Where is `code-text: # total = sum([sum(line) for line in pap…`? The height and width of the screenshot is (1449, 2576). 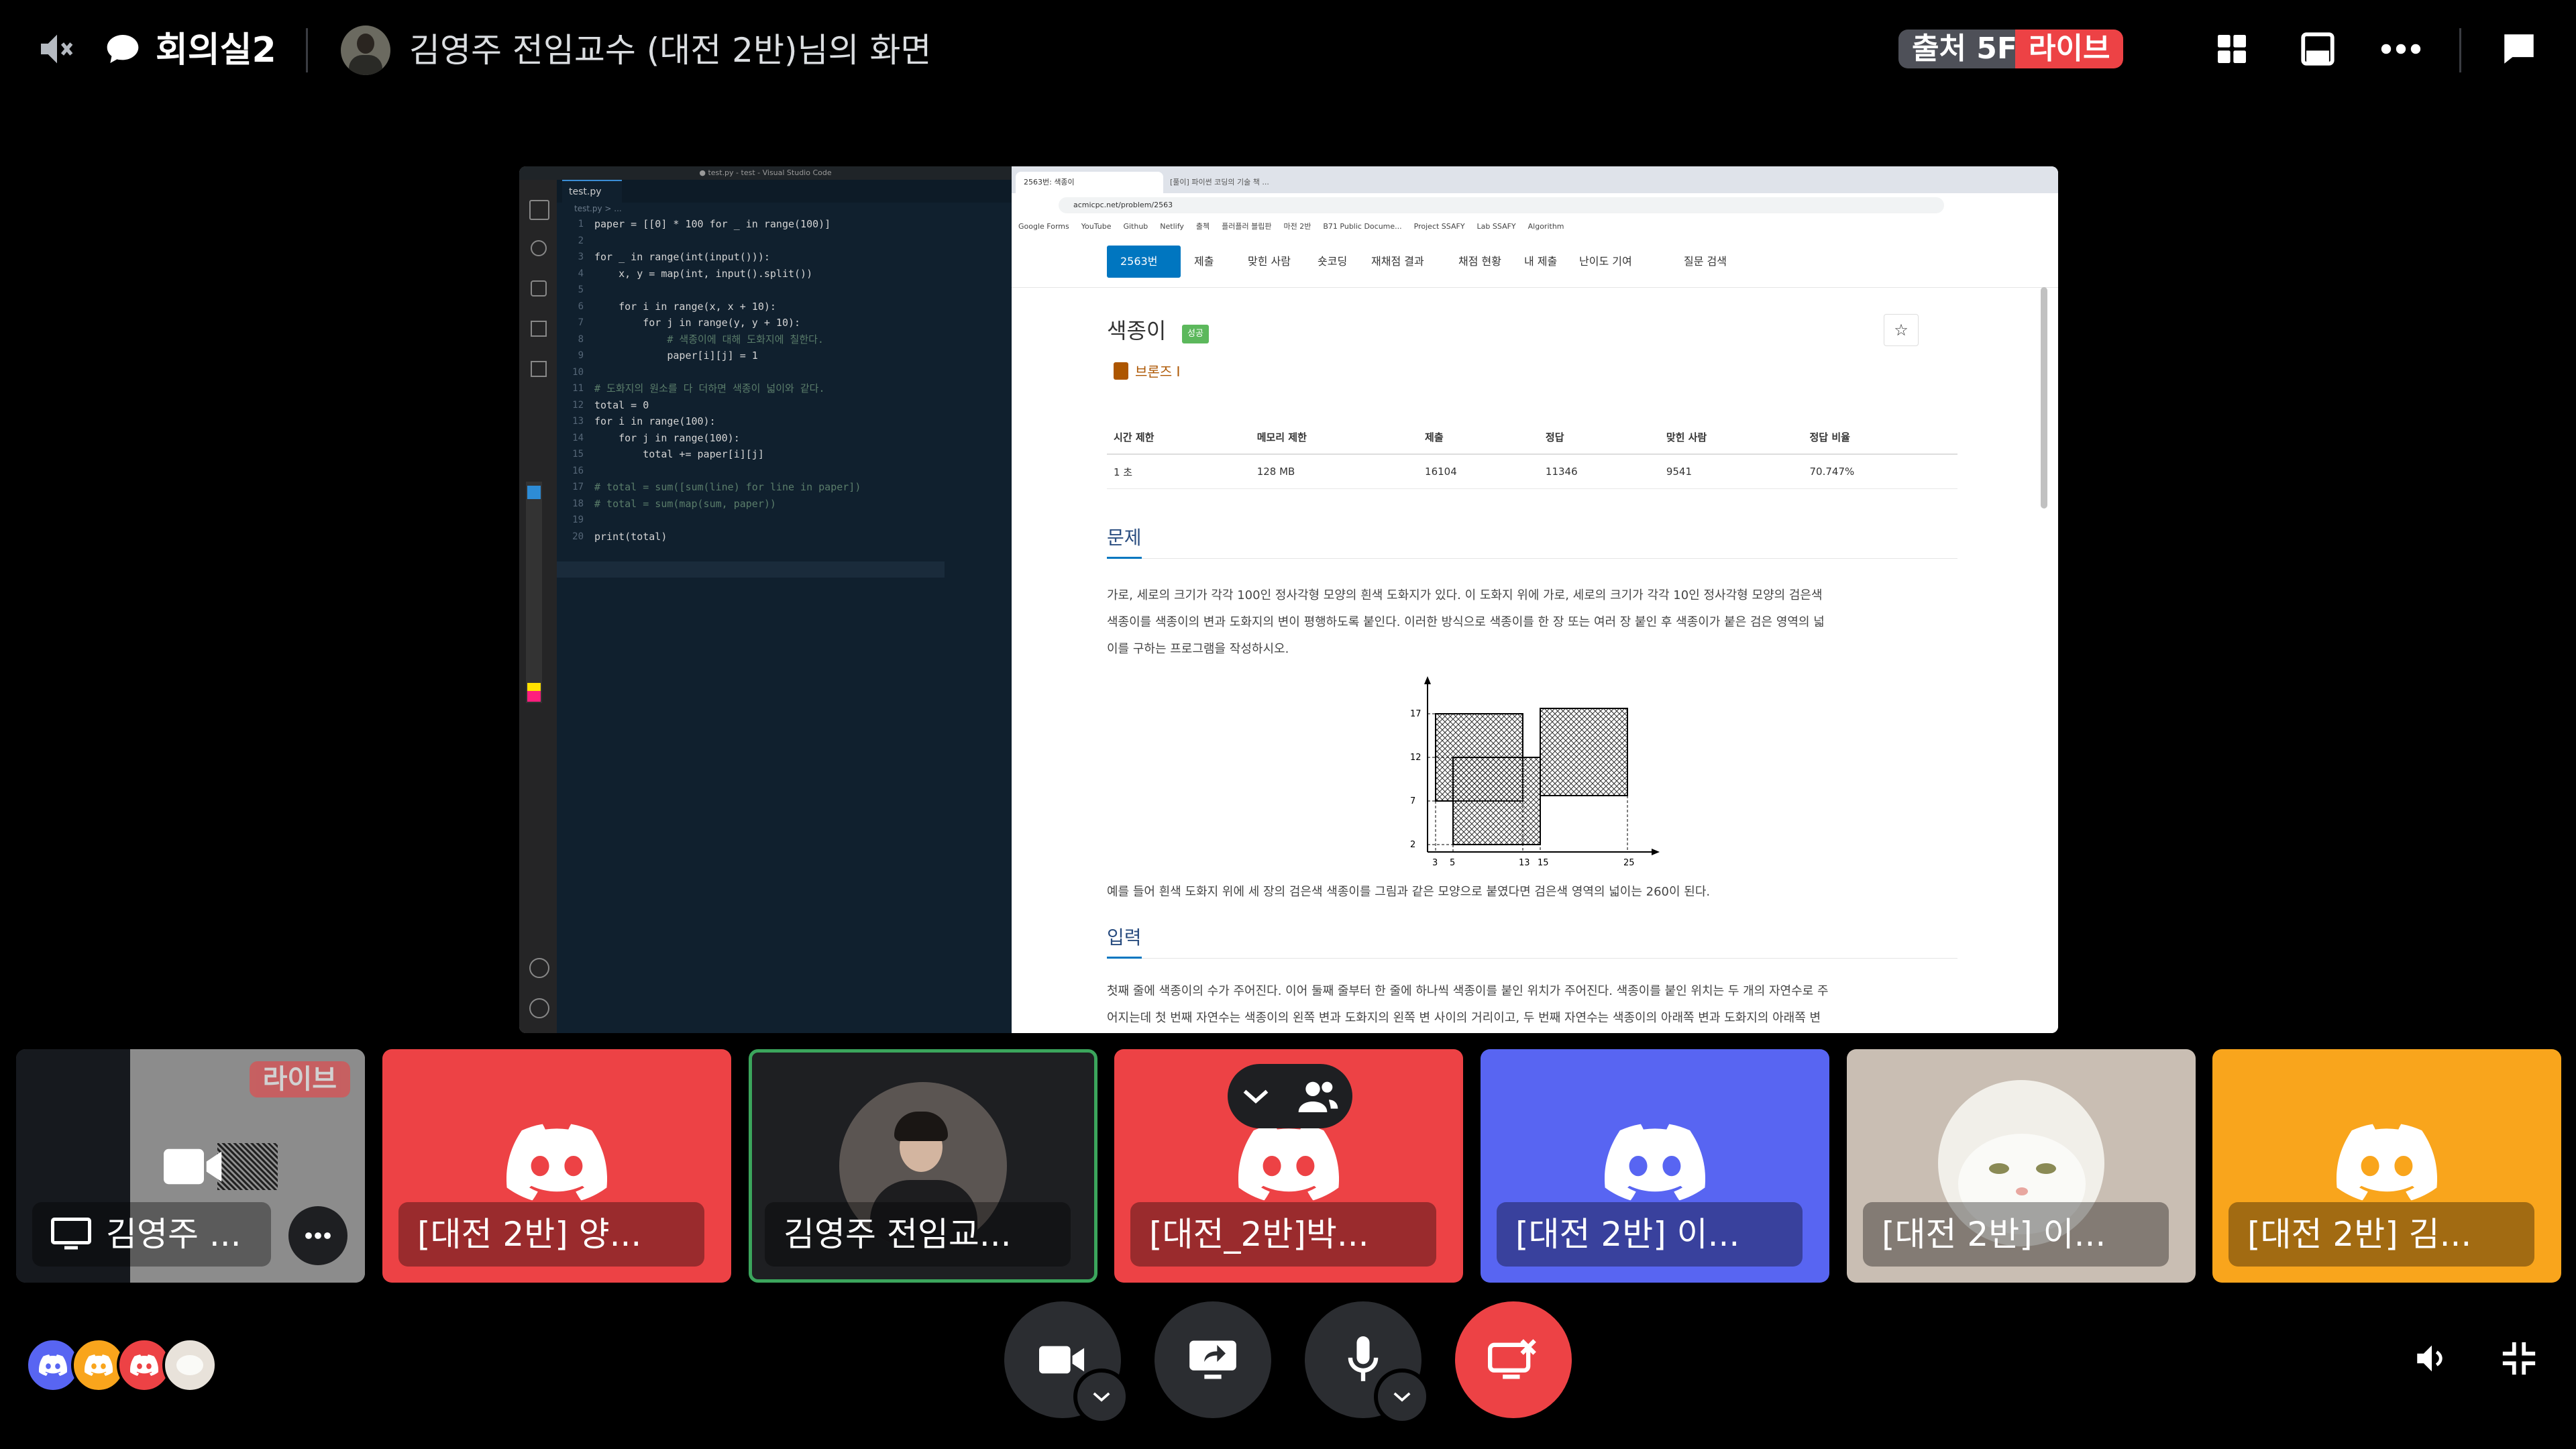
code-text: # total = sum([sum(line) for line in pap… is located at coordinates (727, 487).